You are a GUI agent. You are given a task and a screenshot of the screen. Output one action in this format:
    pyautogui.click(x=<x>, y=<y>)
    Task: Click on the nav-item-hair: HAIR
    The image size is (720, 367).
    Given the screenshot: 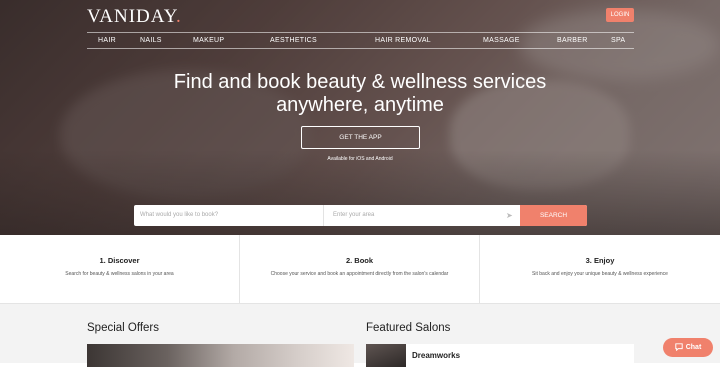 What is the action you would take?
    pyautogui.click(x=107, y=40)
    